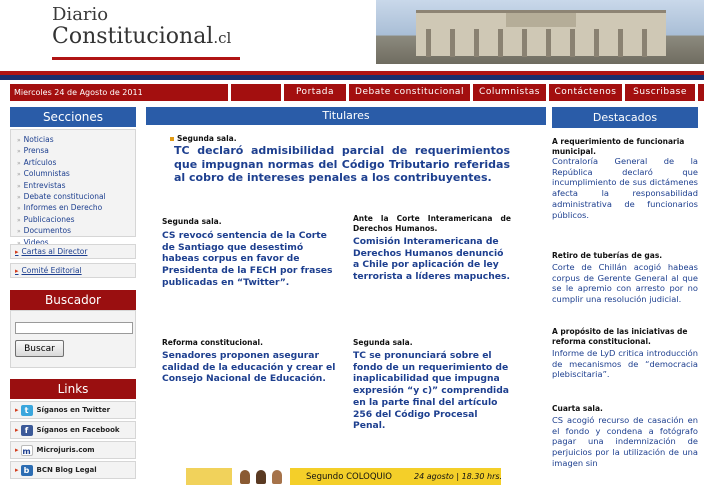  What do you see at coordinates (457, 476) in the screenshot?
I see `banner-date: 24 agosto | 18.30 hrs.` at bounding box center [457, 476].